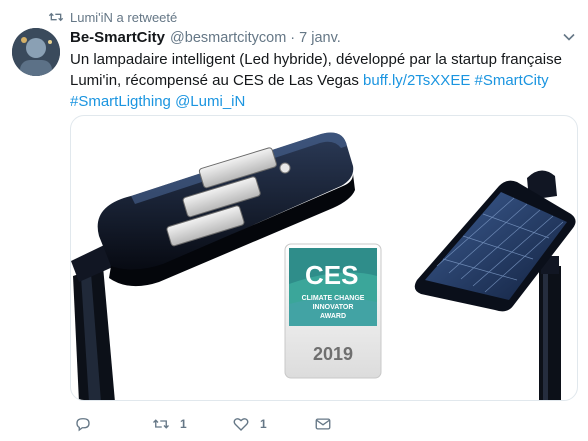 This screenshot has width=588, height=441. Describe the element at coordinates (249, 424) in the screenshot. I see `like-button: 1` at that location.